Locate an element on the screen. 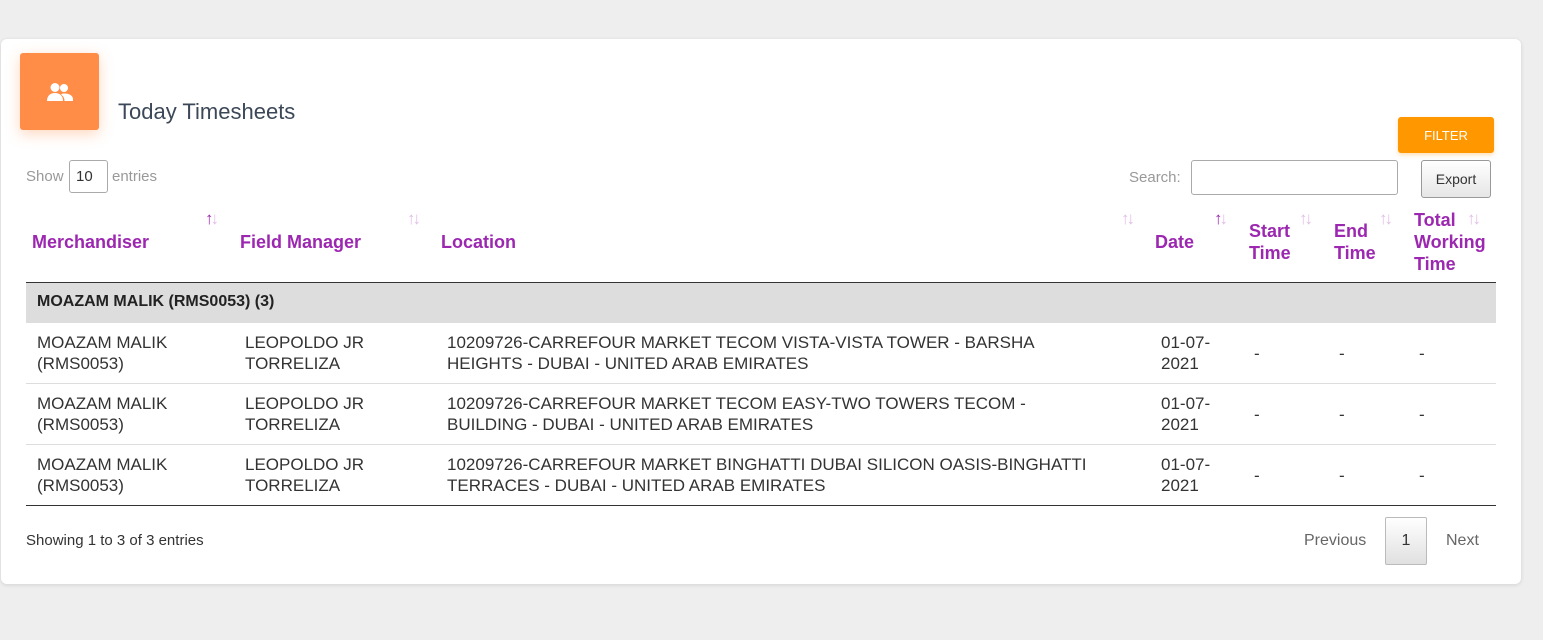 Image resolution: width=1543 pixels, height=640 pixels. show-label: Show is located at coordinates (45, 176).